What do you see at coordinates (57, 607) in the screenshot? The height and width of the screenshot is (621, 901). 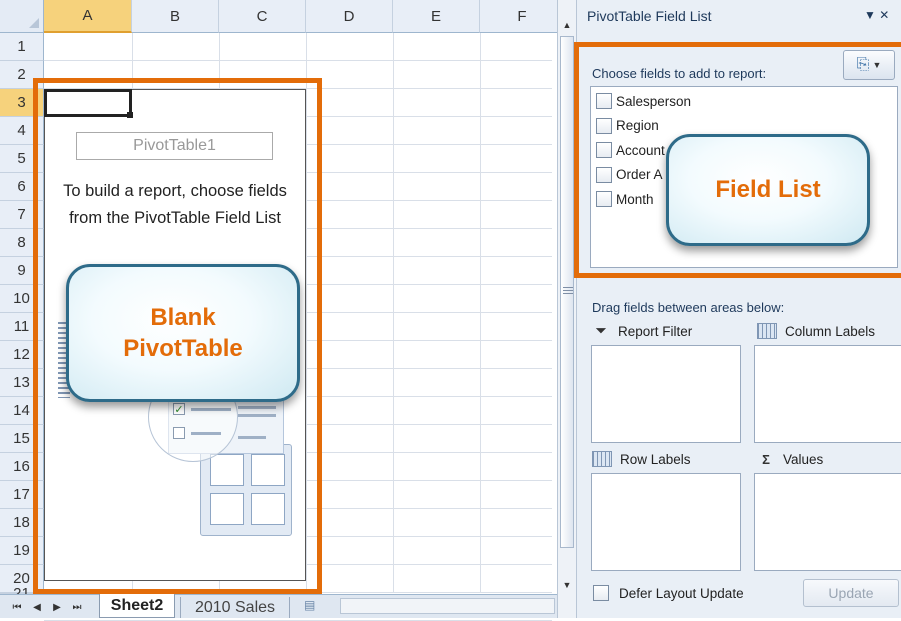 I see `next-sheet-button: ▶` at bounding box center [57, 607].